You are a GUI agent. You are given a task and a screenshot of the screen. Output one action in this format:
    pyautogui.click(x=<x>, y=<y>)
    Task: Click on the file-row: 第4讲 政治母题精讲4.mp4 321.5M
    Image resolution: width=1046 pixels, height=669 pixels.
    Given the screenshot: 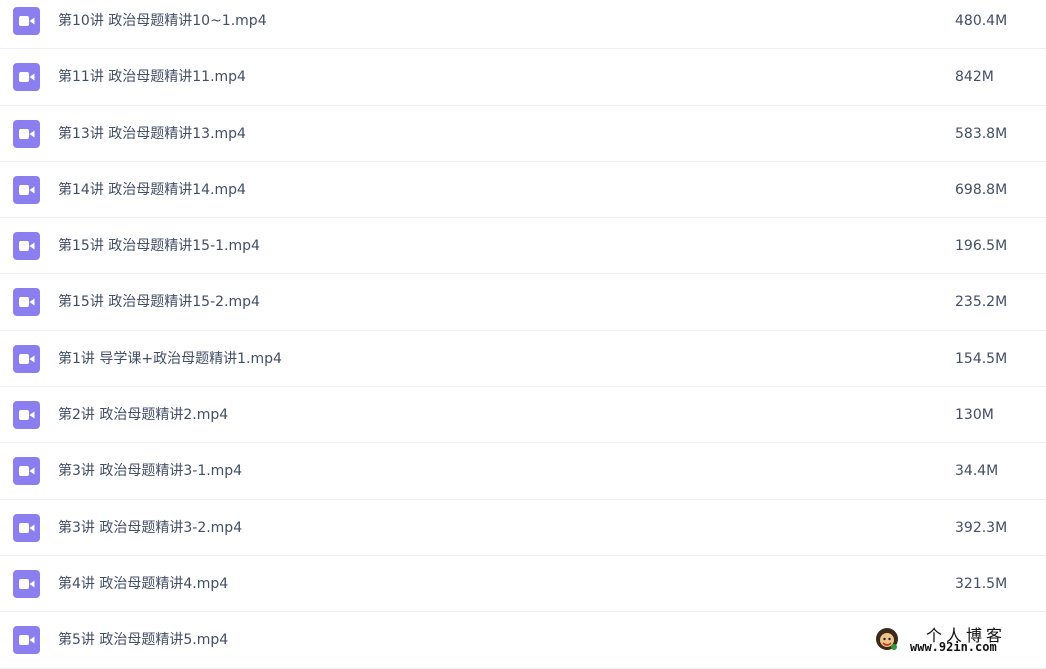 What is the action you would take?
    pyautogui.click(x=523, y=584)
    